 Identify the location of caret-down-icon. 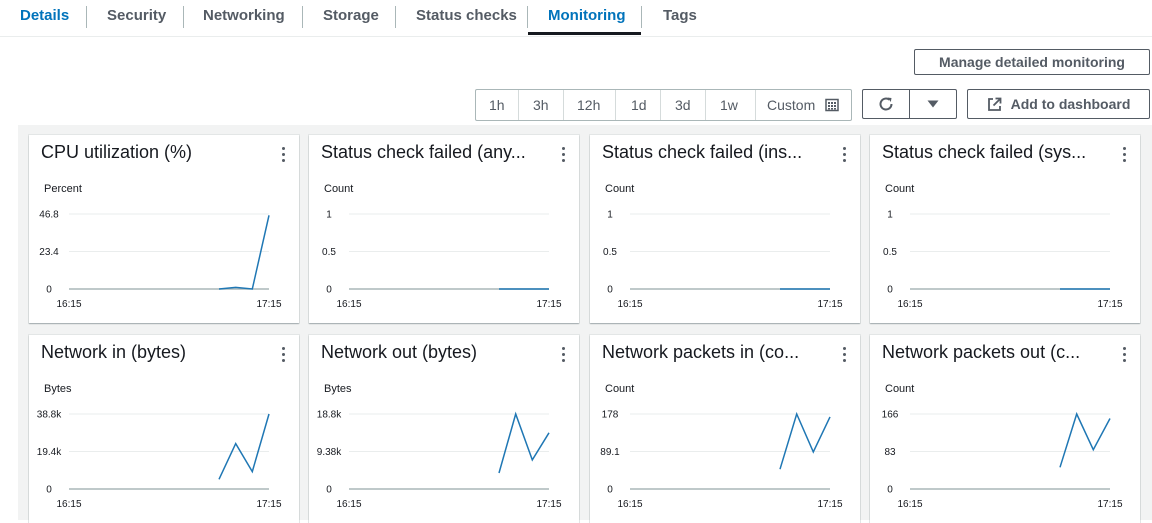
(933, 104).